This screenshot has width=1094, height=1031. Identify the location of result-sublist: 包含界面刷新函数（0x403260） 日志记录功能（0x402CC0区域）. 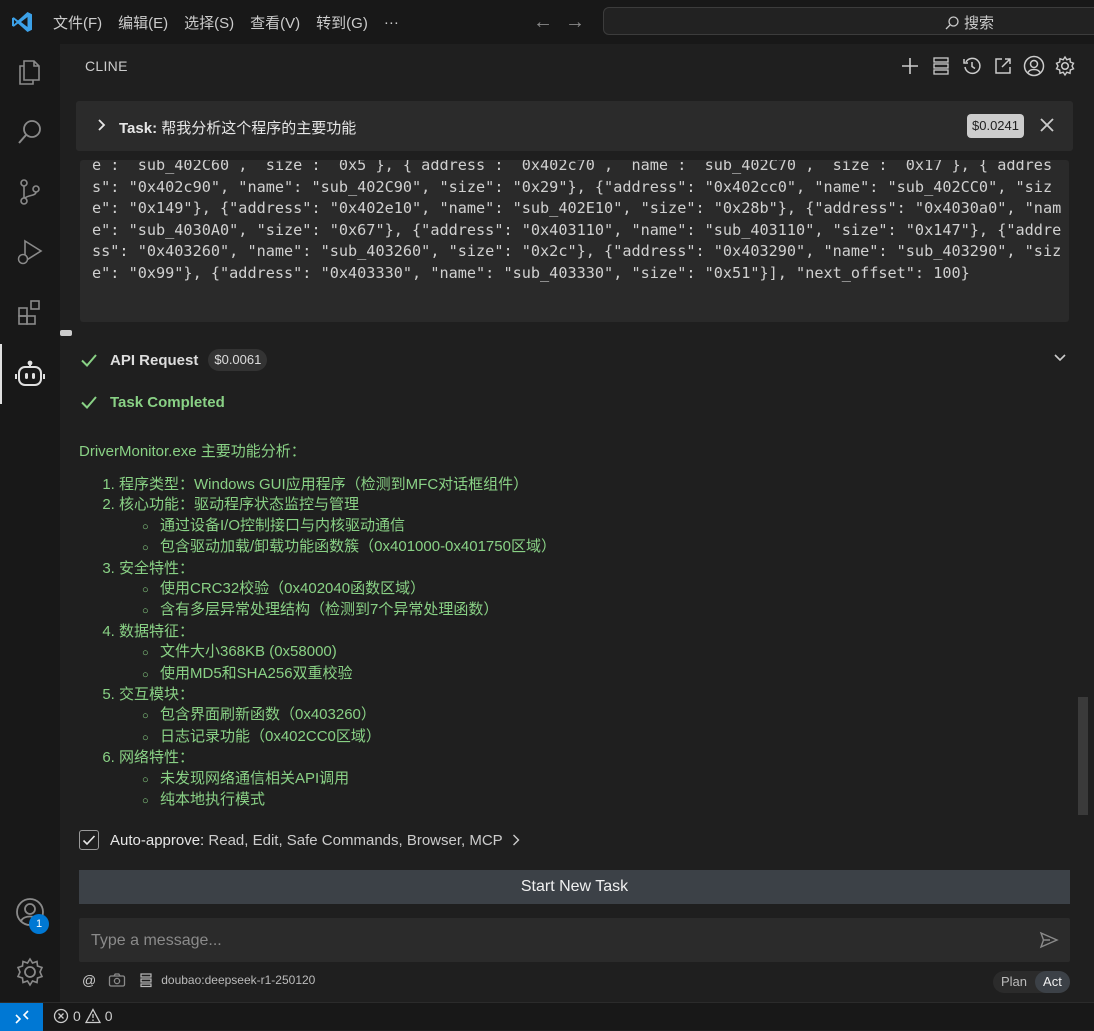
(337, 726).